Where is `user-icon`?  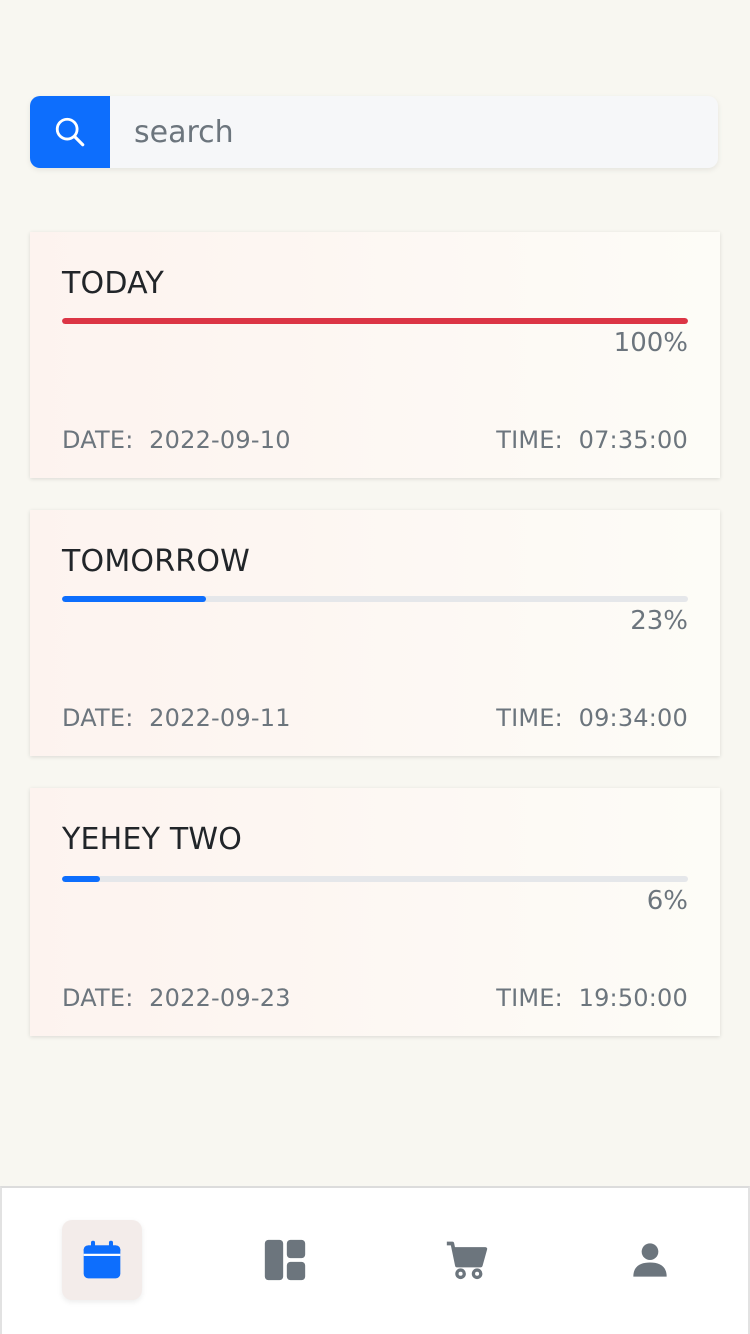 user-icon is located at coordinates (650, 1260).